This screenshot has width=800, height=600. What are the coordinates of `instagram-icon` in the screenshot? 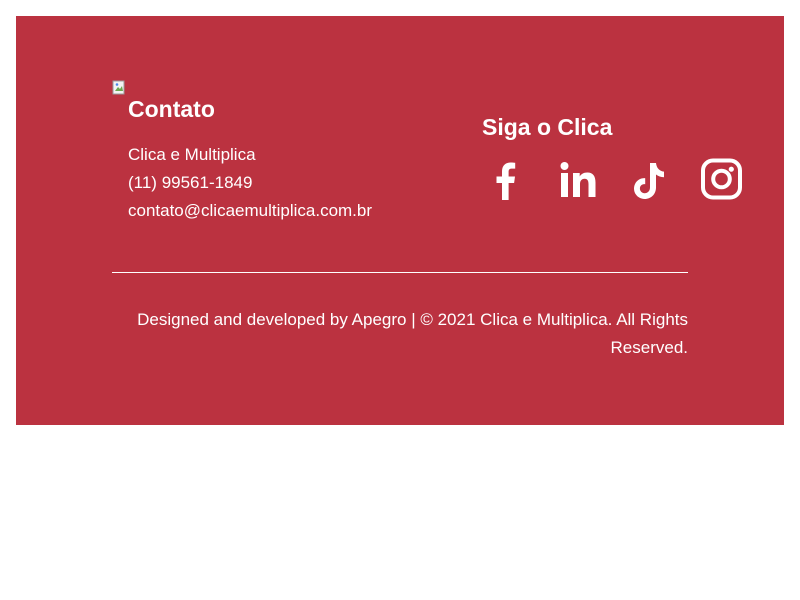 It's located at (721, 179).